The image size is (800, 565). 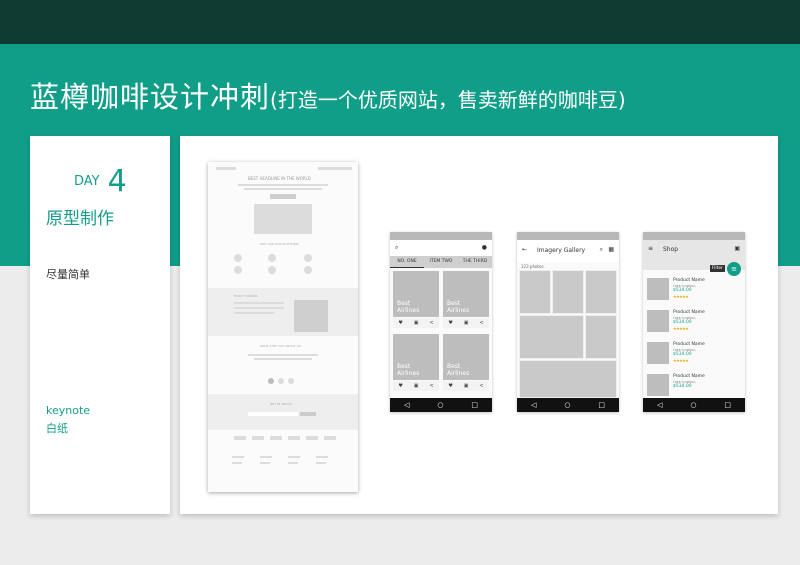 I want to click on gallery-app-bar: ← Imagery Gallery ⌕ ▦, so click(x=568, y=251).